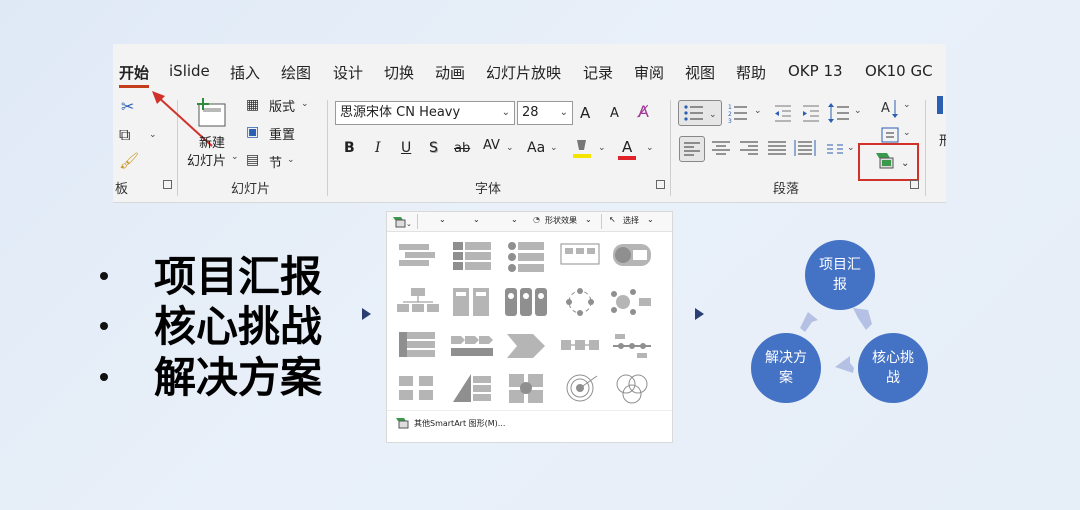 This screenshot has height=510, width=1080. I want to click on layout-dropdown-icon: ⌄, so click(305, 104).